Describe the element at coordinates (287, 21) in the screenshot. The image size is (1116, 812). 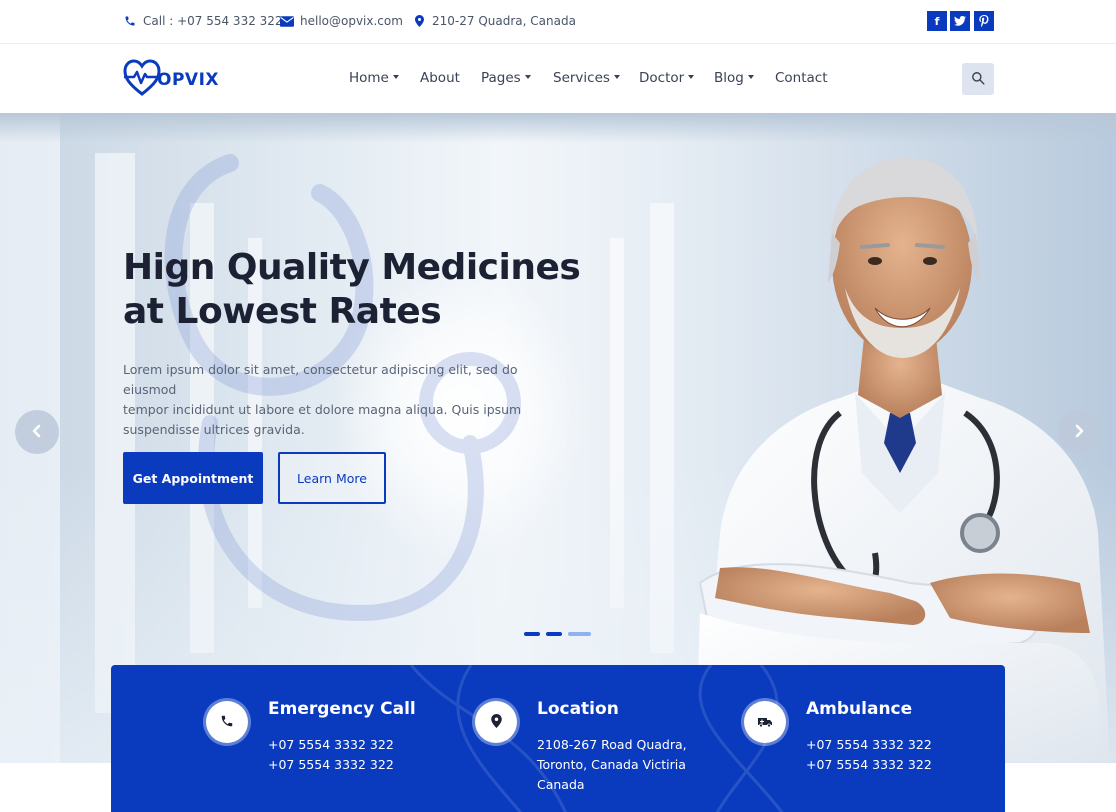
I see `envelope-icon` at that location.